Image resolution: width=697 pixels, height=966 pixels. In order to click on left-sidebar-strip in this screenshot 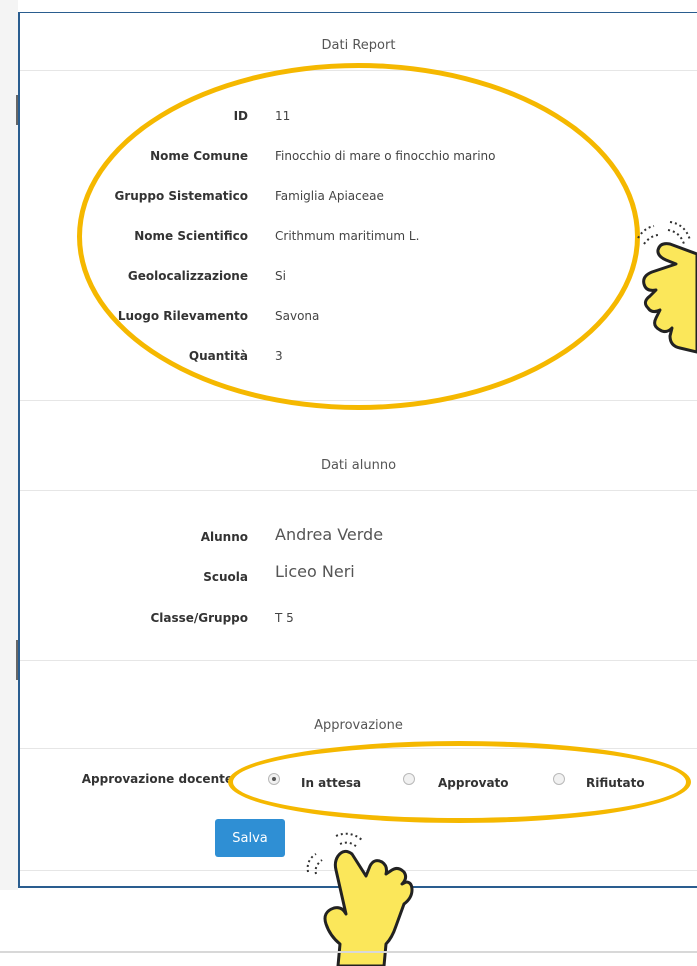, I will do `click(9, 445)`.